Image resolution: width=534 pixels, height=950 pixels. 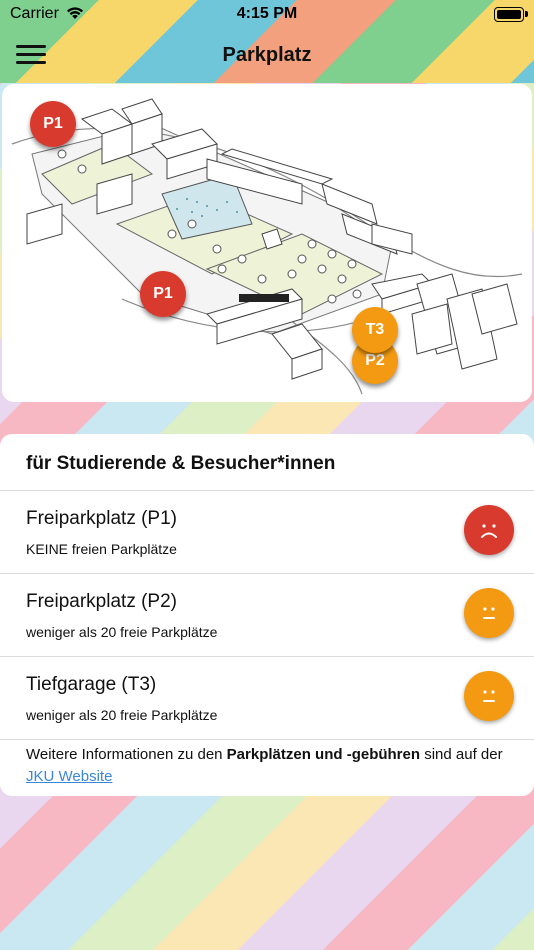 I want to click on parking-row-title: Freiparkplatz (P2), so click(x=101, y=601).